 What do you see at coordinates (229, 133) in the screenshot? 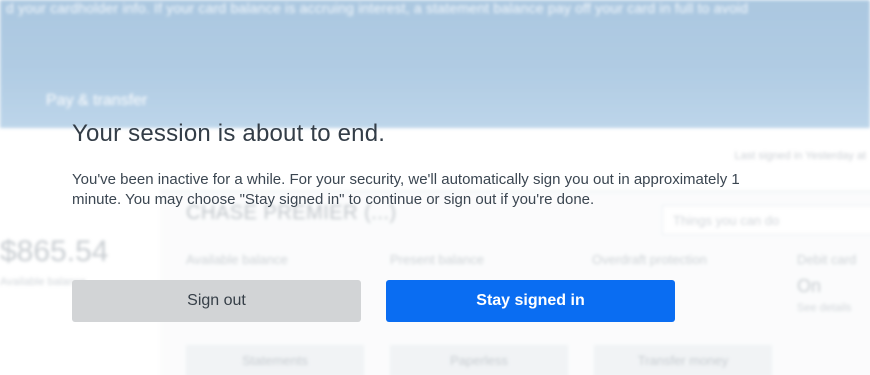
I see `dialog-title: Your session is about to end.` at bounding box center [229, 133].